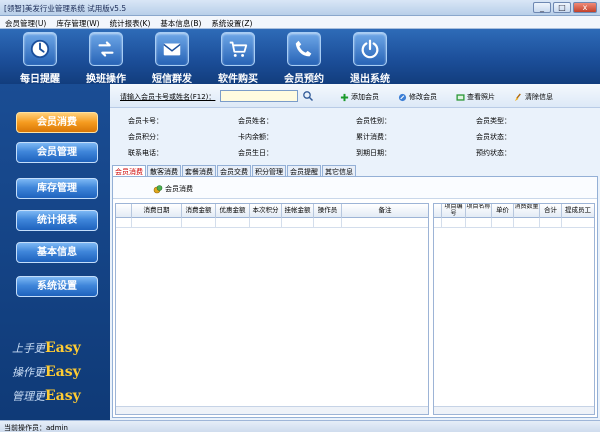 The width and height of the screenshot is (600, 432). What do you see at coordinates (36, 428) in the screenshot?
I see `current-operator: 当前操作员：admin` at bounding box center [36, 428].